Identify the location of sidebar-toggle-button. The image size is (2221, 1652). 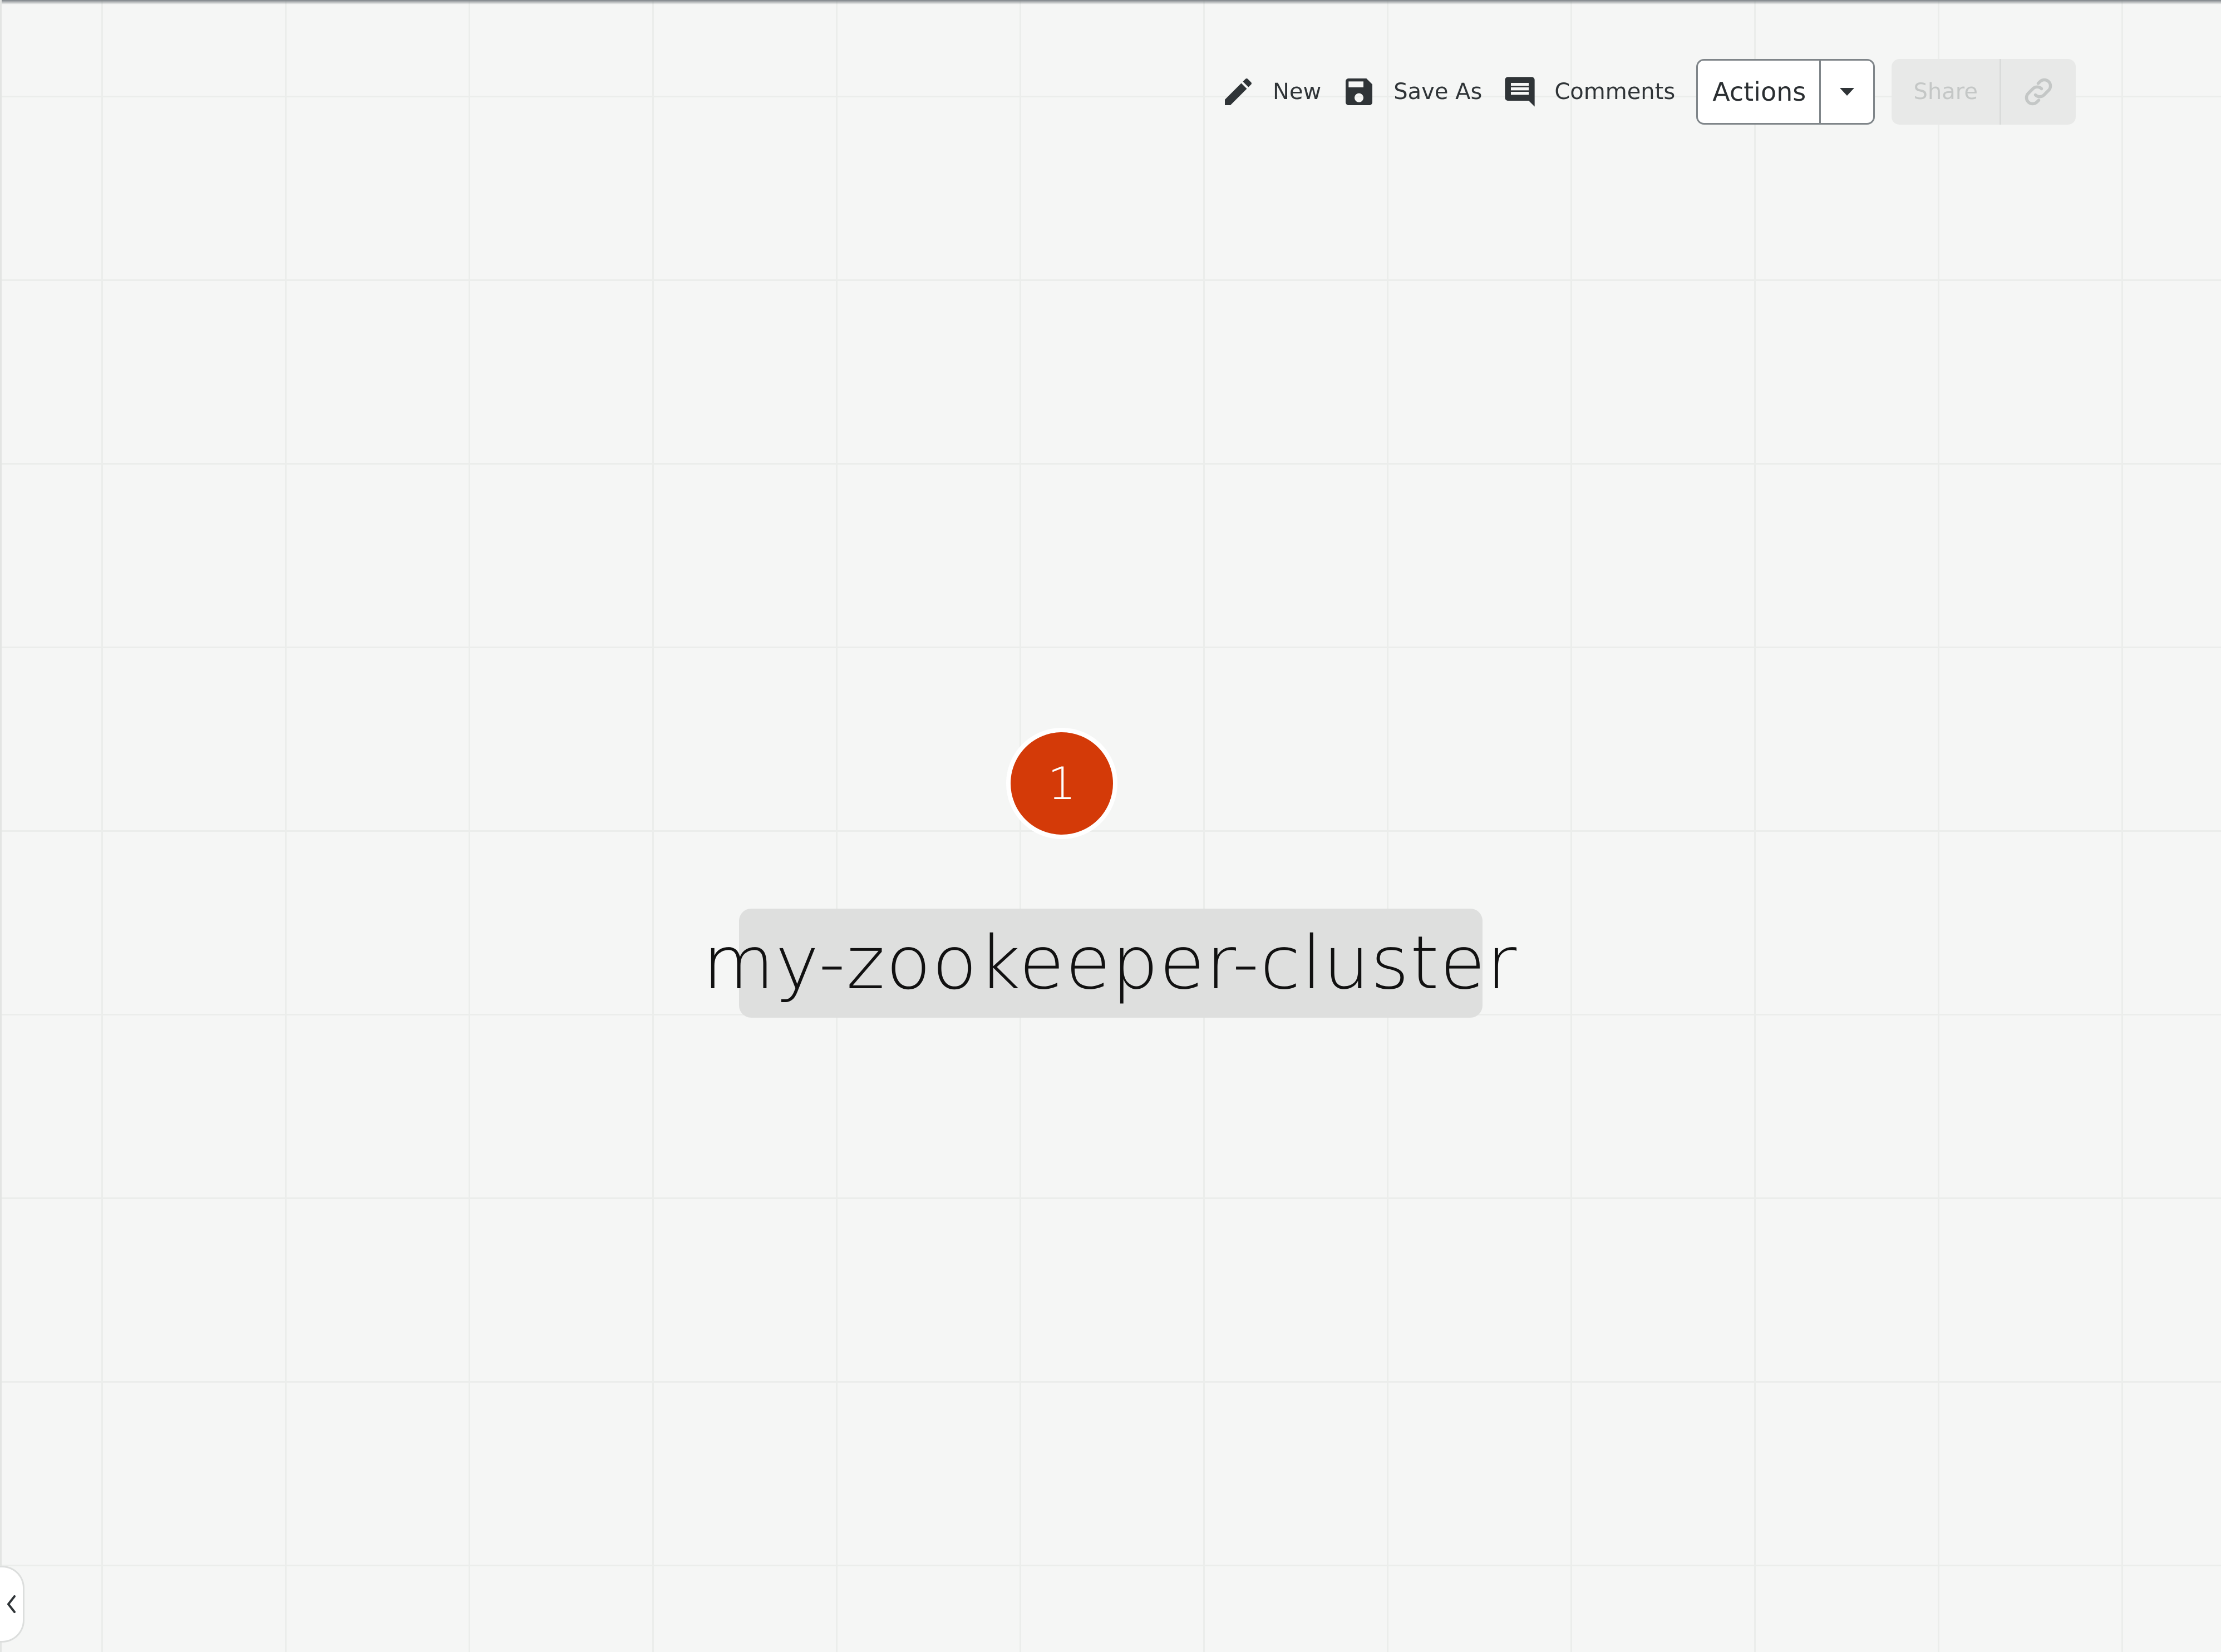
(12, 1604).